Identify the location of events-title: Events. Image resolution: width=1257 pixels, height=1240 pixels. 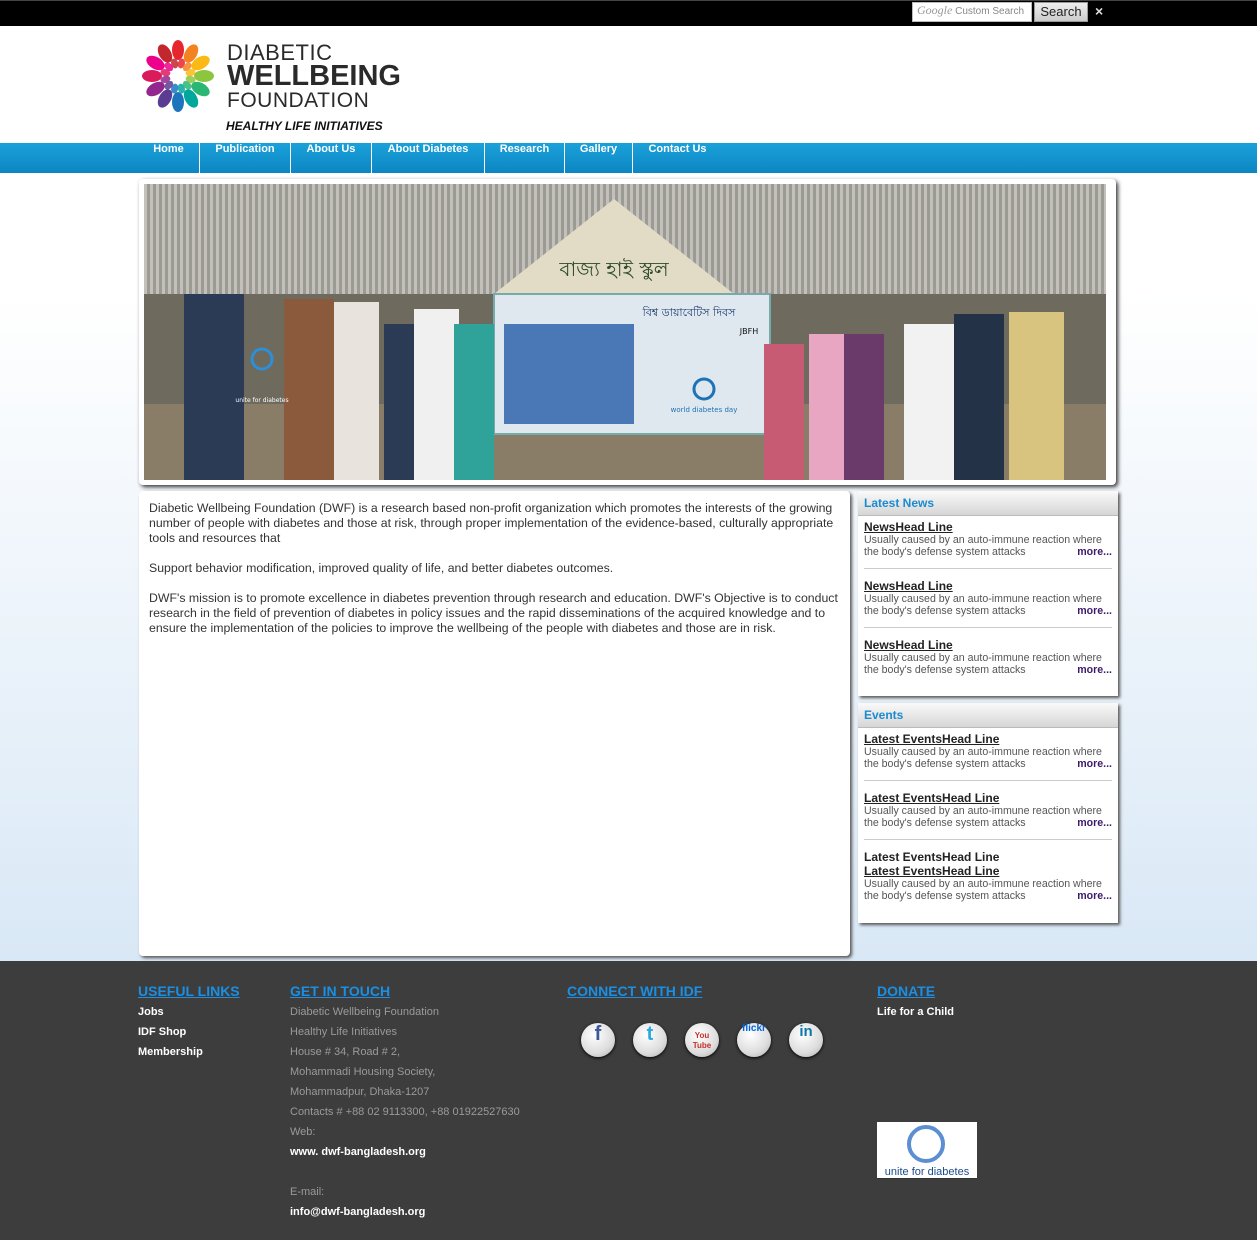
(988, 715).